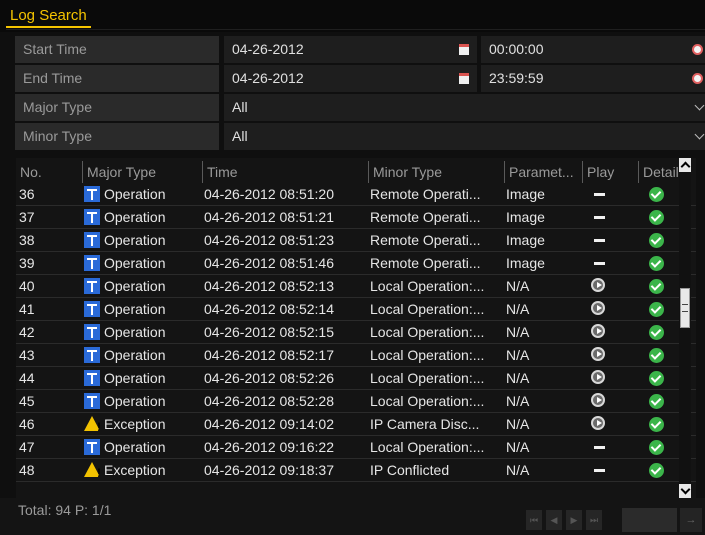  Describe the element at coordinates (27, 217) in the screenshot. I see `cell-no: 37` at that location.